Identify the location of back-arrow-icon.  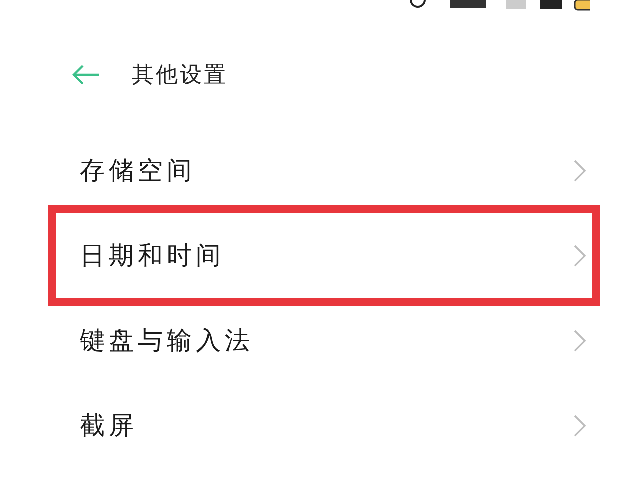
(86, 75).